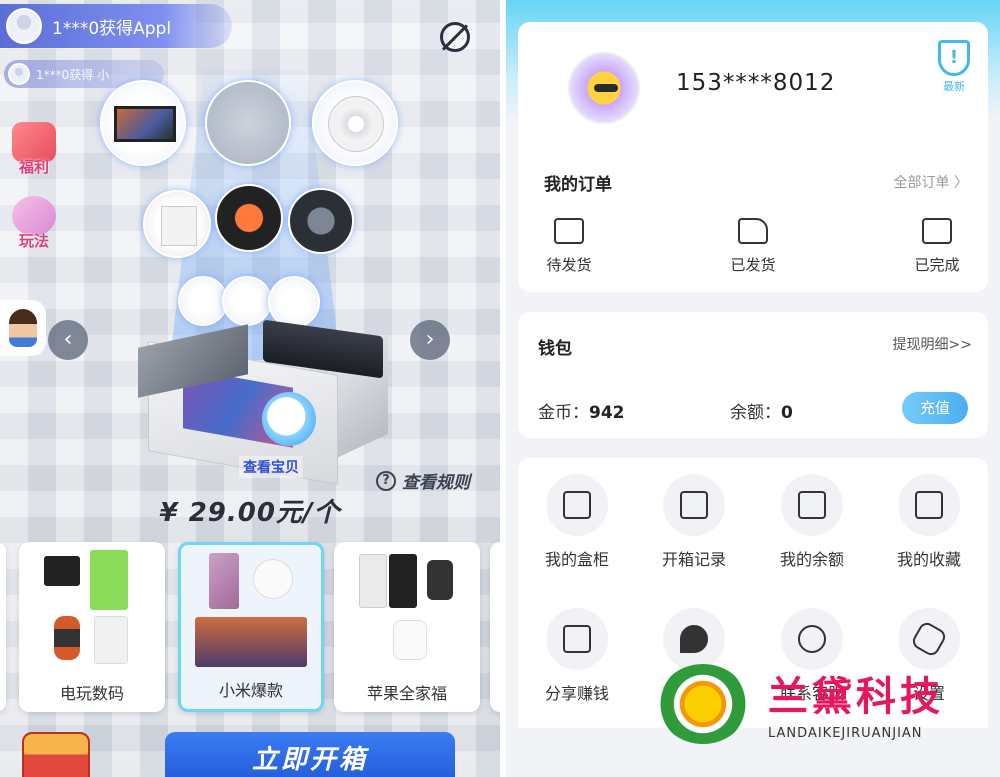  Describe the element at coordinates (436, 483) in the screenshot. I see `view-rules-label: 查看规则` at that location.